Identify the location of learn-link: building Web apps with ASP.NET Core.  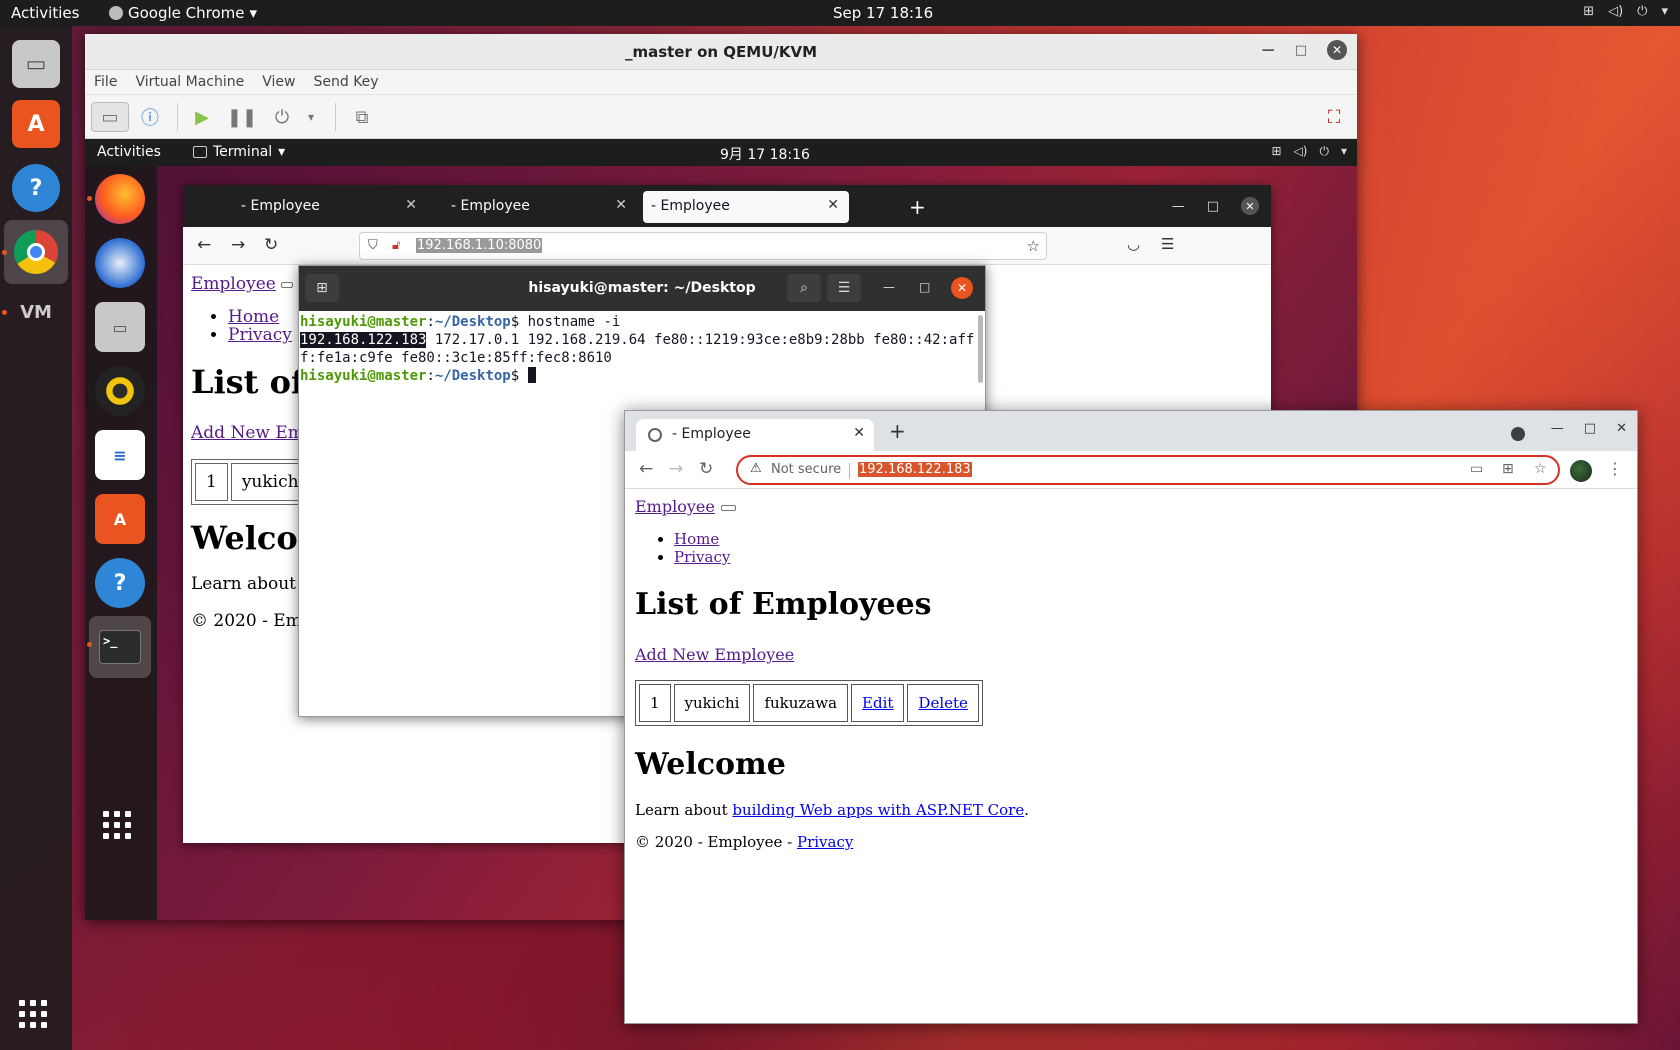
(878, 810).